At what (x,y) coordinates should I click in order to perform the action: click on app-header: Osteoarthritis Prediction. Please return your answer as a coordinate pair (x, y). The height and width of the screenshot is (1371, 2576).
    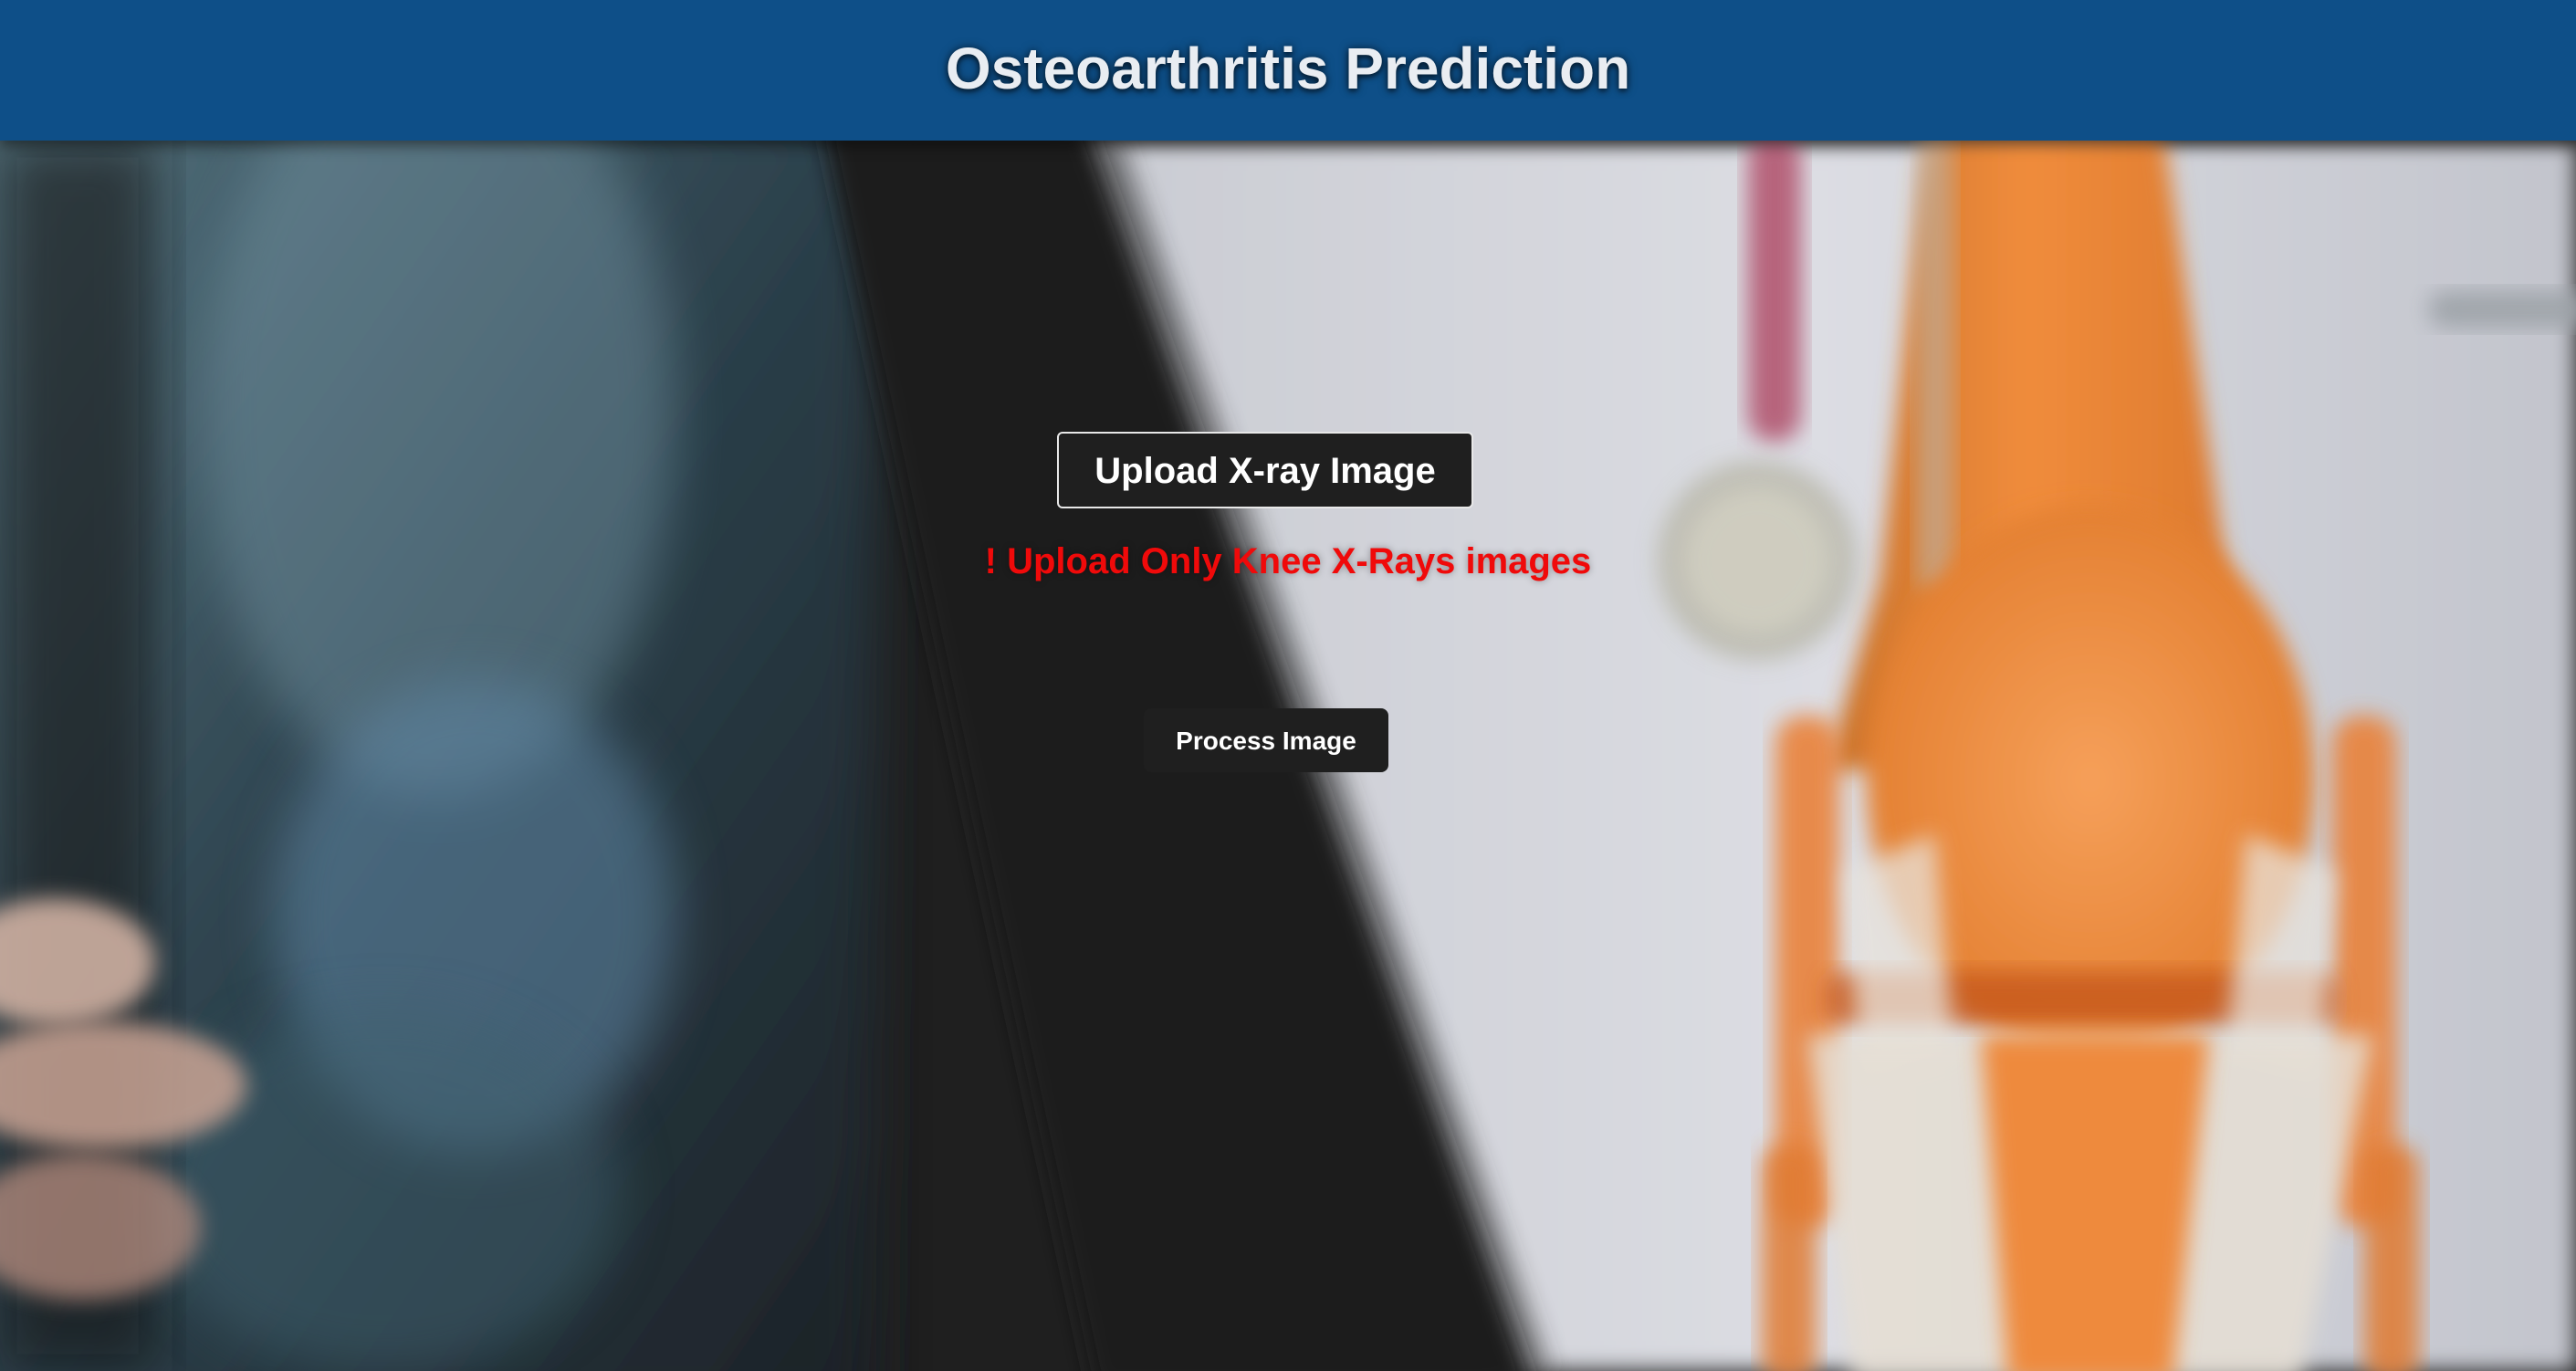
    Looking at the image, I should click on (1288, 70).